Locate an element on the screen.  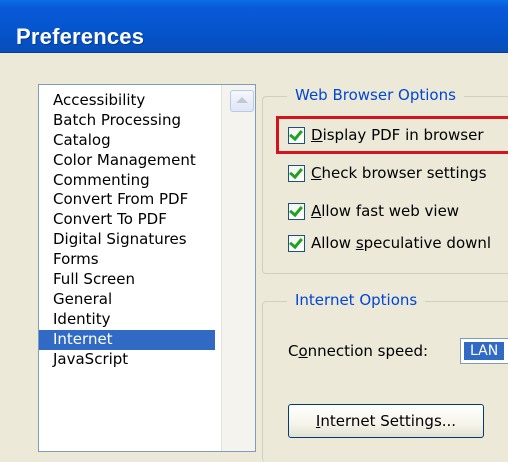
category-item-full-screen: Full Screen is located at coordinates (127, 280).